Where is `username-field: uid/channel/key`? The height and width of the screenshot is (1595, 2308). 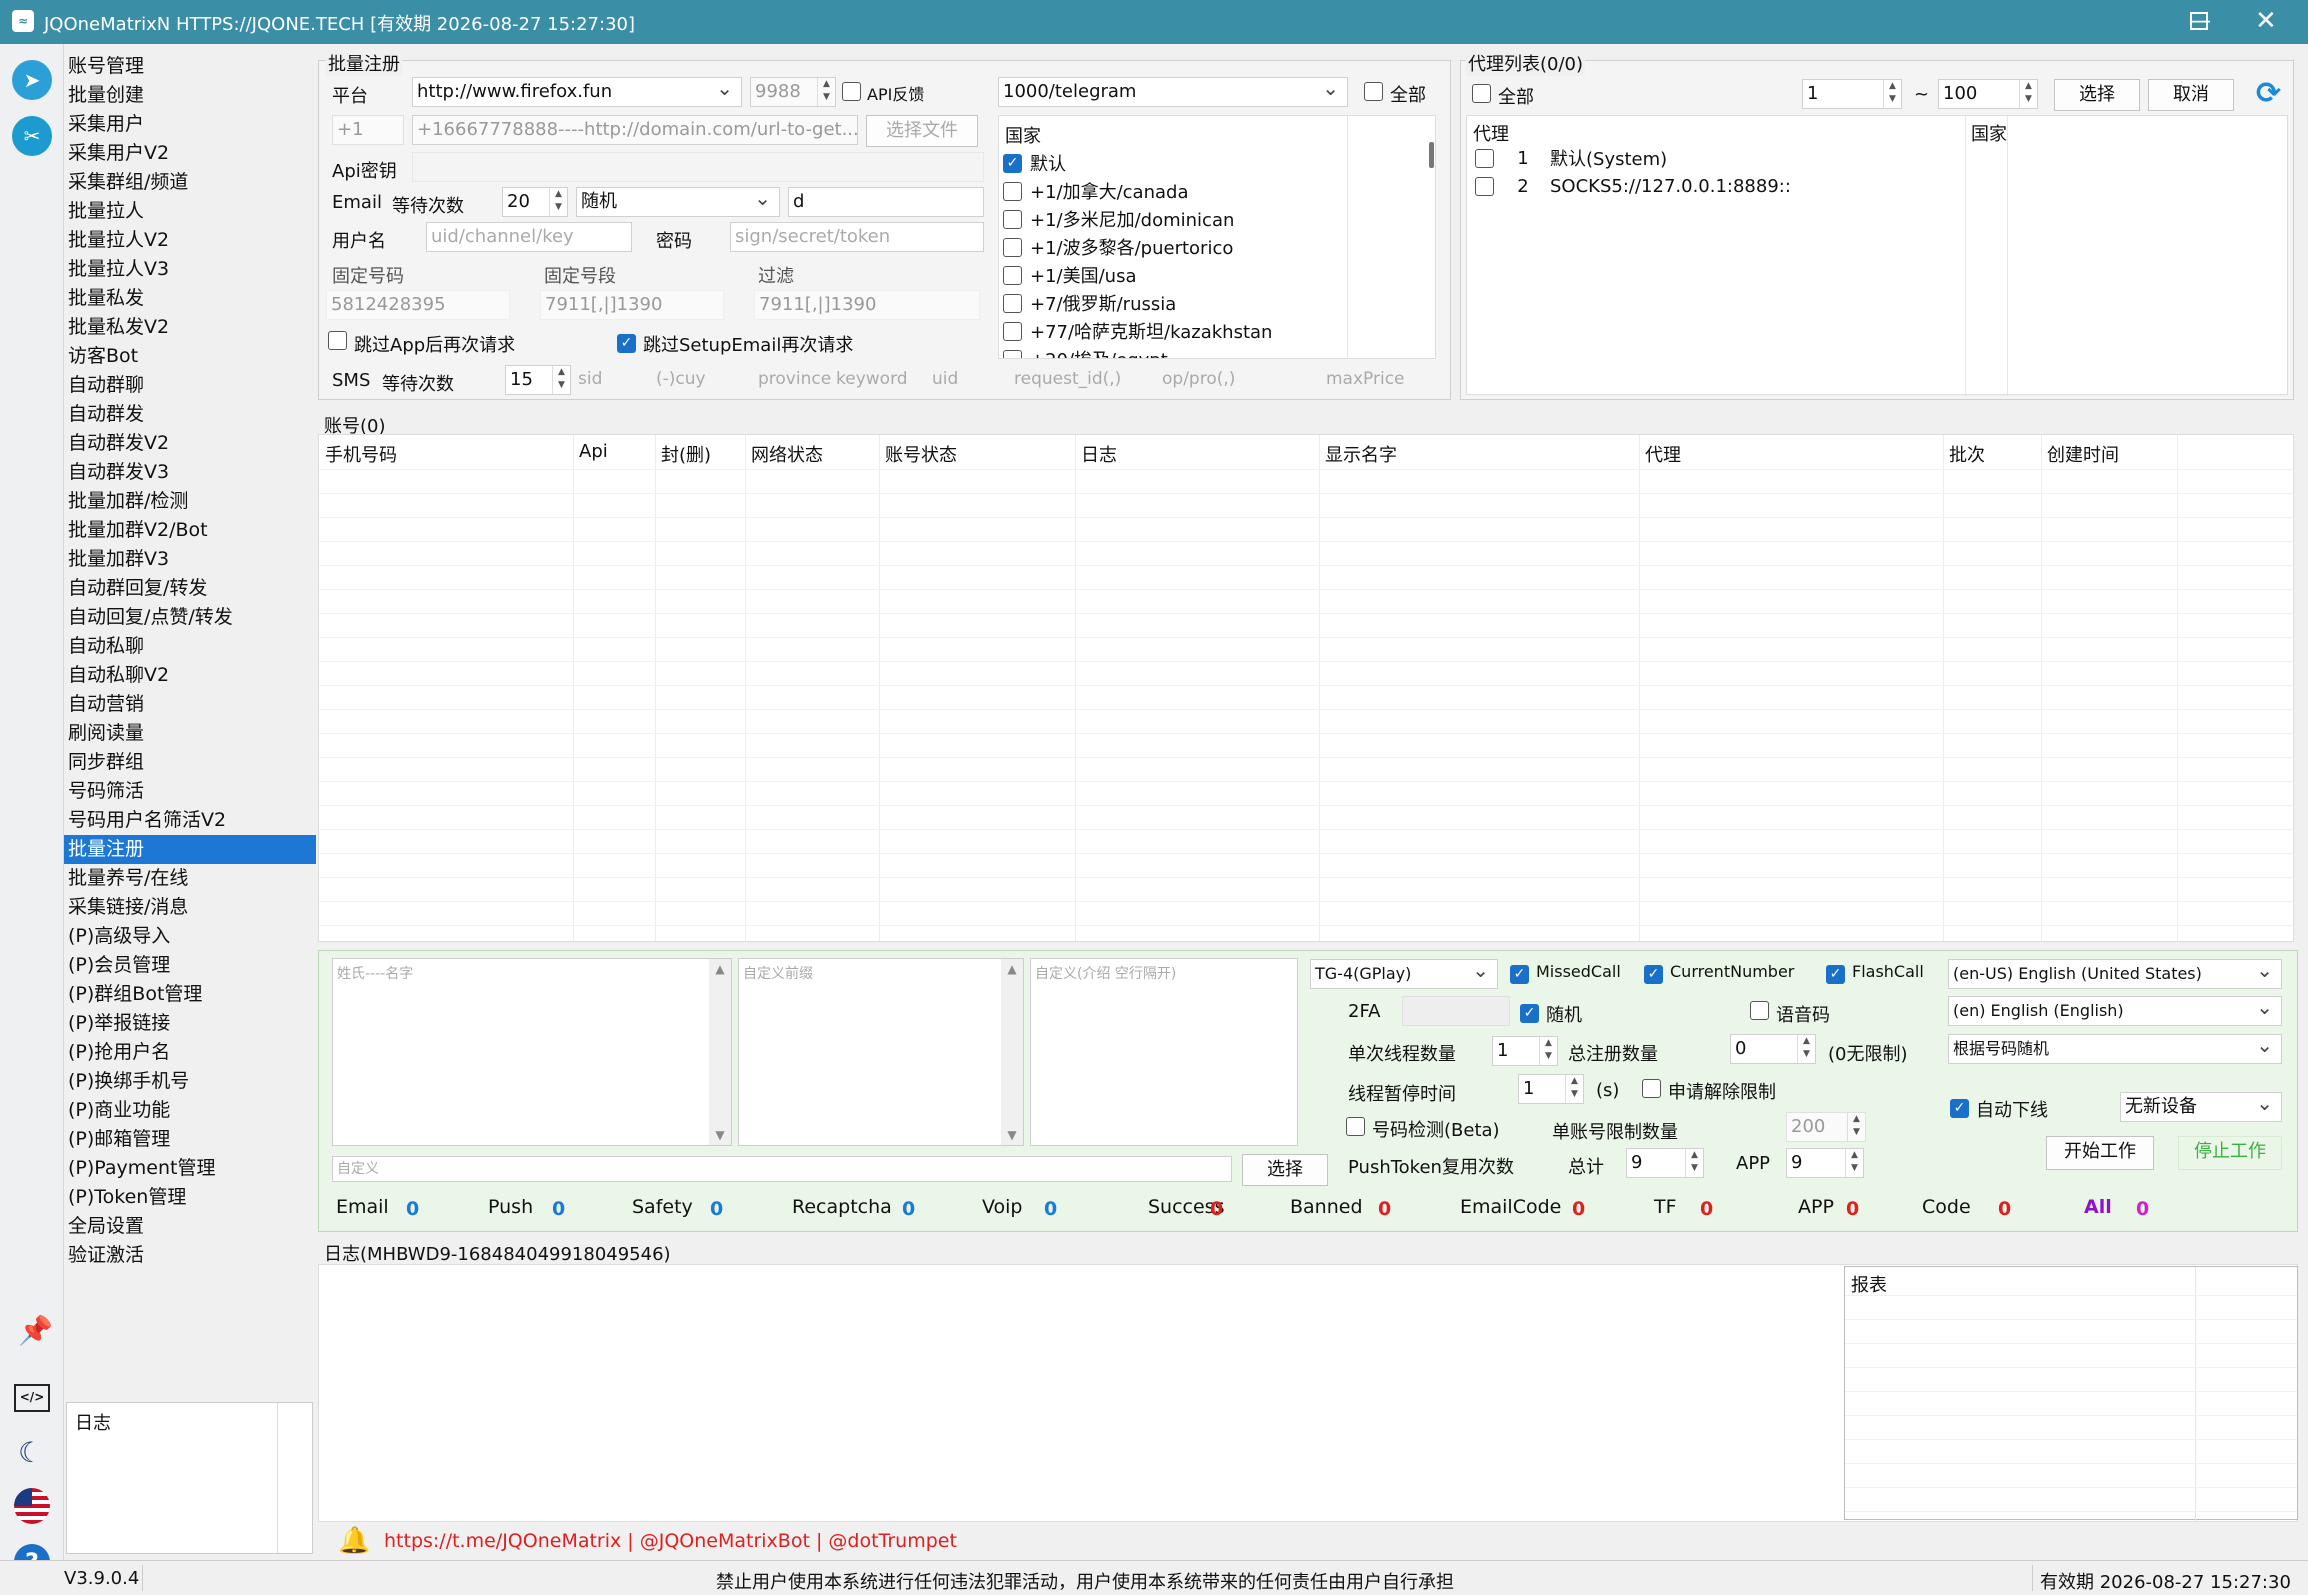
username-field: uid/channel/key is located at coordinates (529, 237).